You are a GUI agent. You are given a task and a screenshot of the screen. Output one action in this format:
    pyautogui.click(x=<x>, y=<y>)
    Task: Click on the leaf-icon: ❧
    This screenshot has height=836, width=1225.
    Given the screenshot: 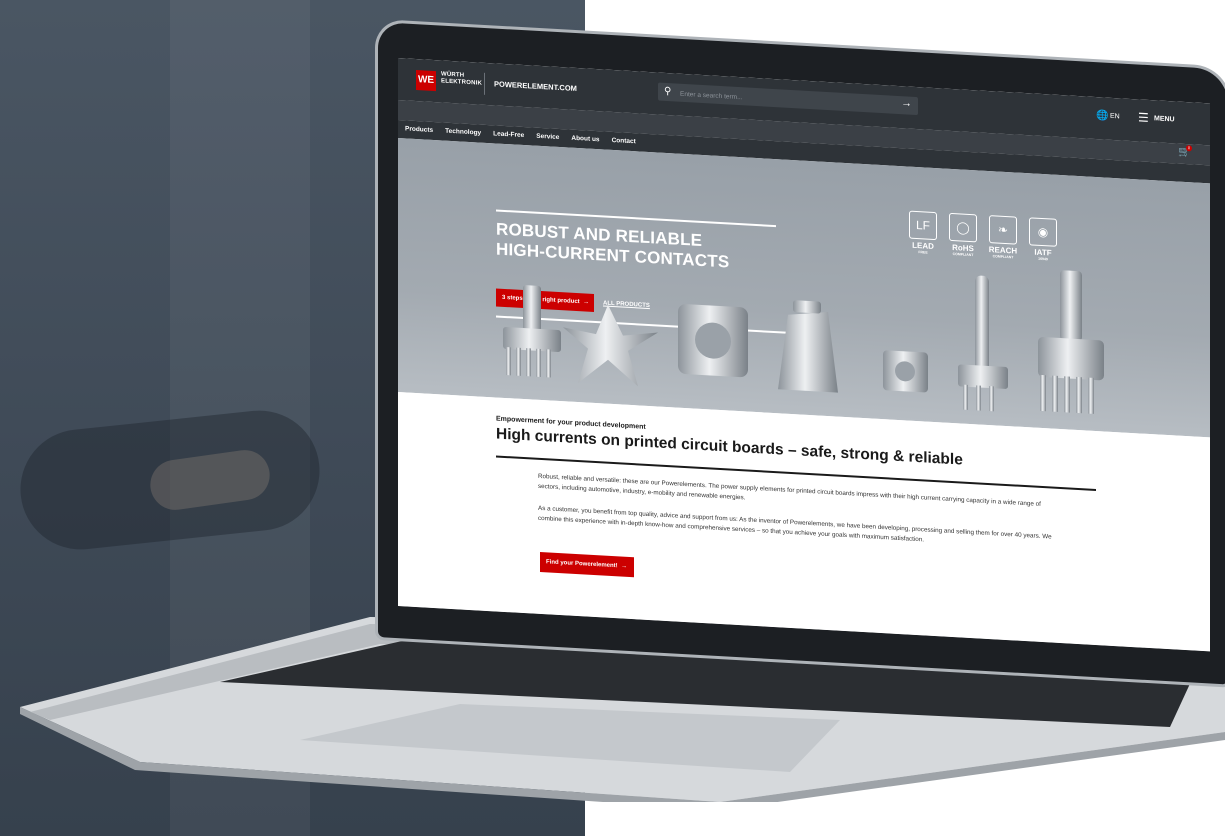 What is the action you would take?
    pyautogui.click(x=1003, y=230)
    